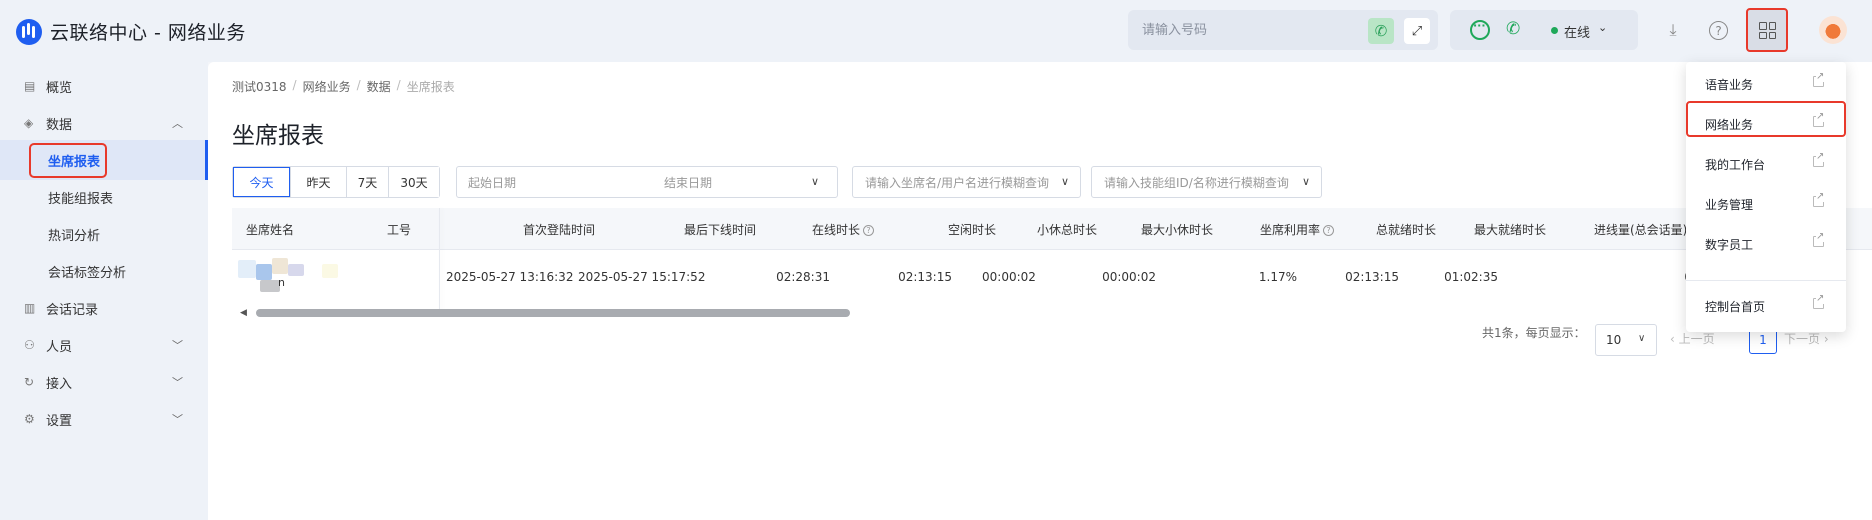  I want to click on breadcrumb-item: 测试0318, so click(259, 86).